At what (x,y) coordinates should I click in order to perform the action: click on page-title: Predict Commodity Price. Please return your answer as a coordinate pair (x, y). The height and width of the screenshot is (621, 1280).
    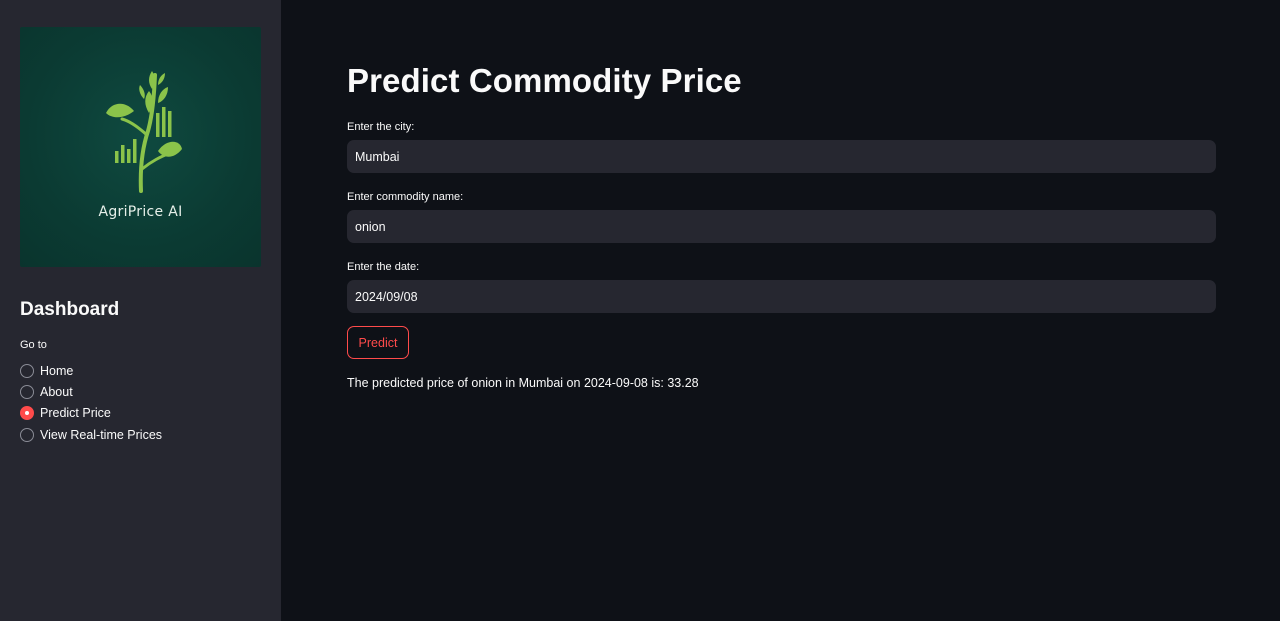
    Looking at the image, I should click on (544, 80).